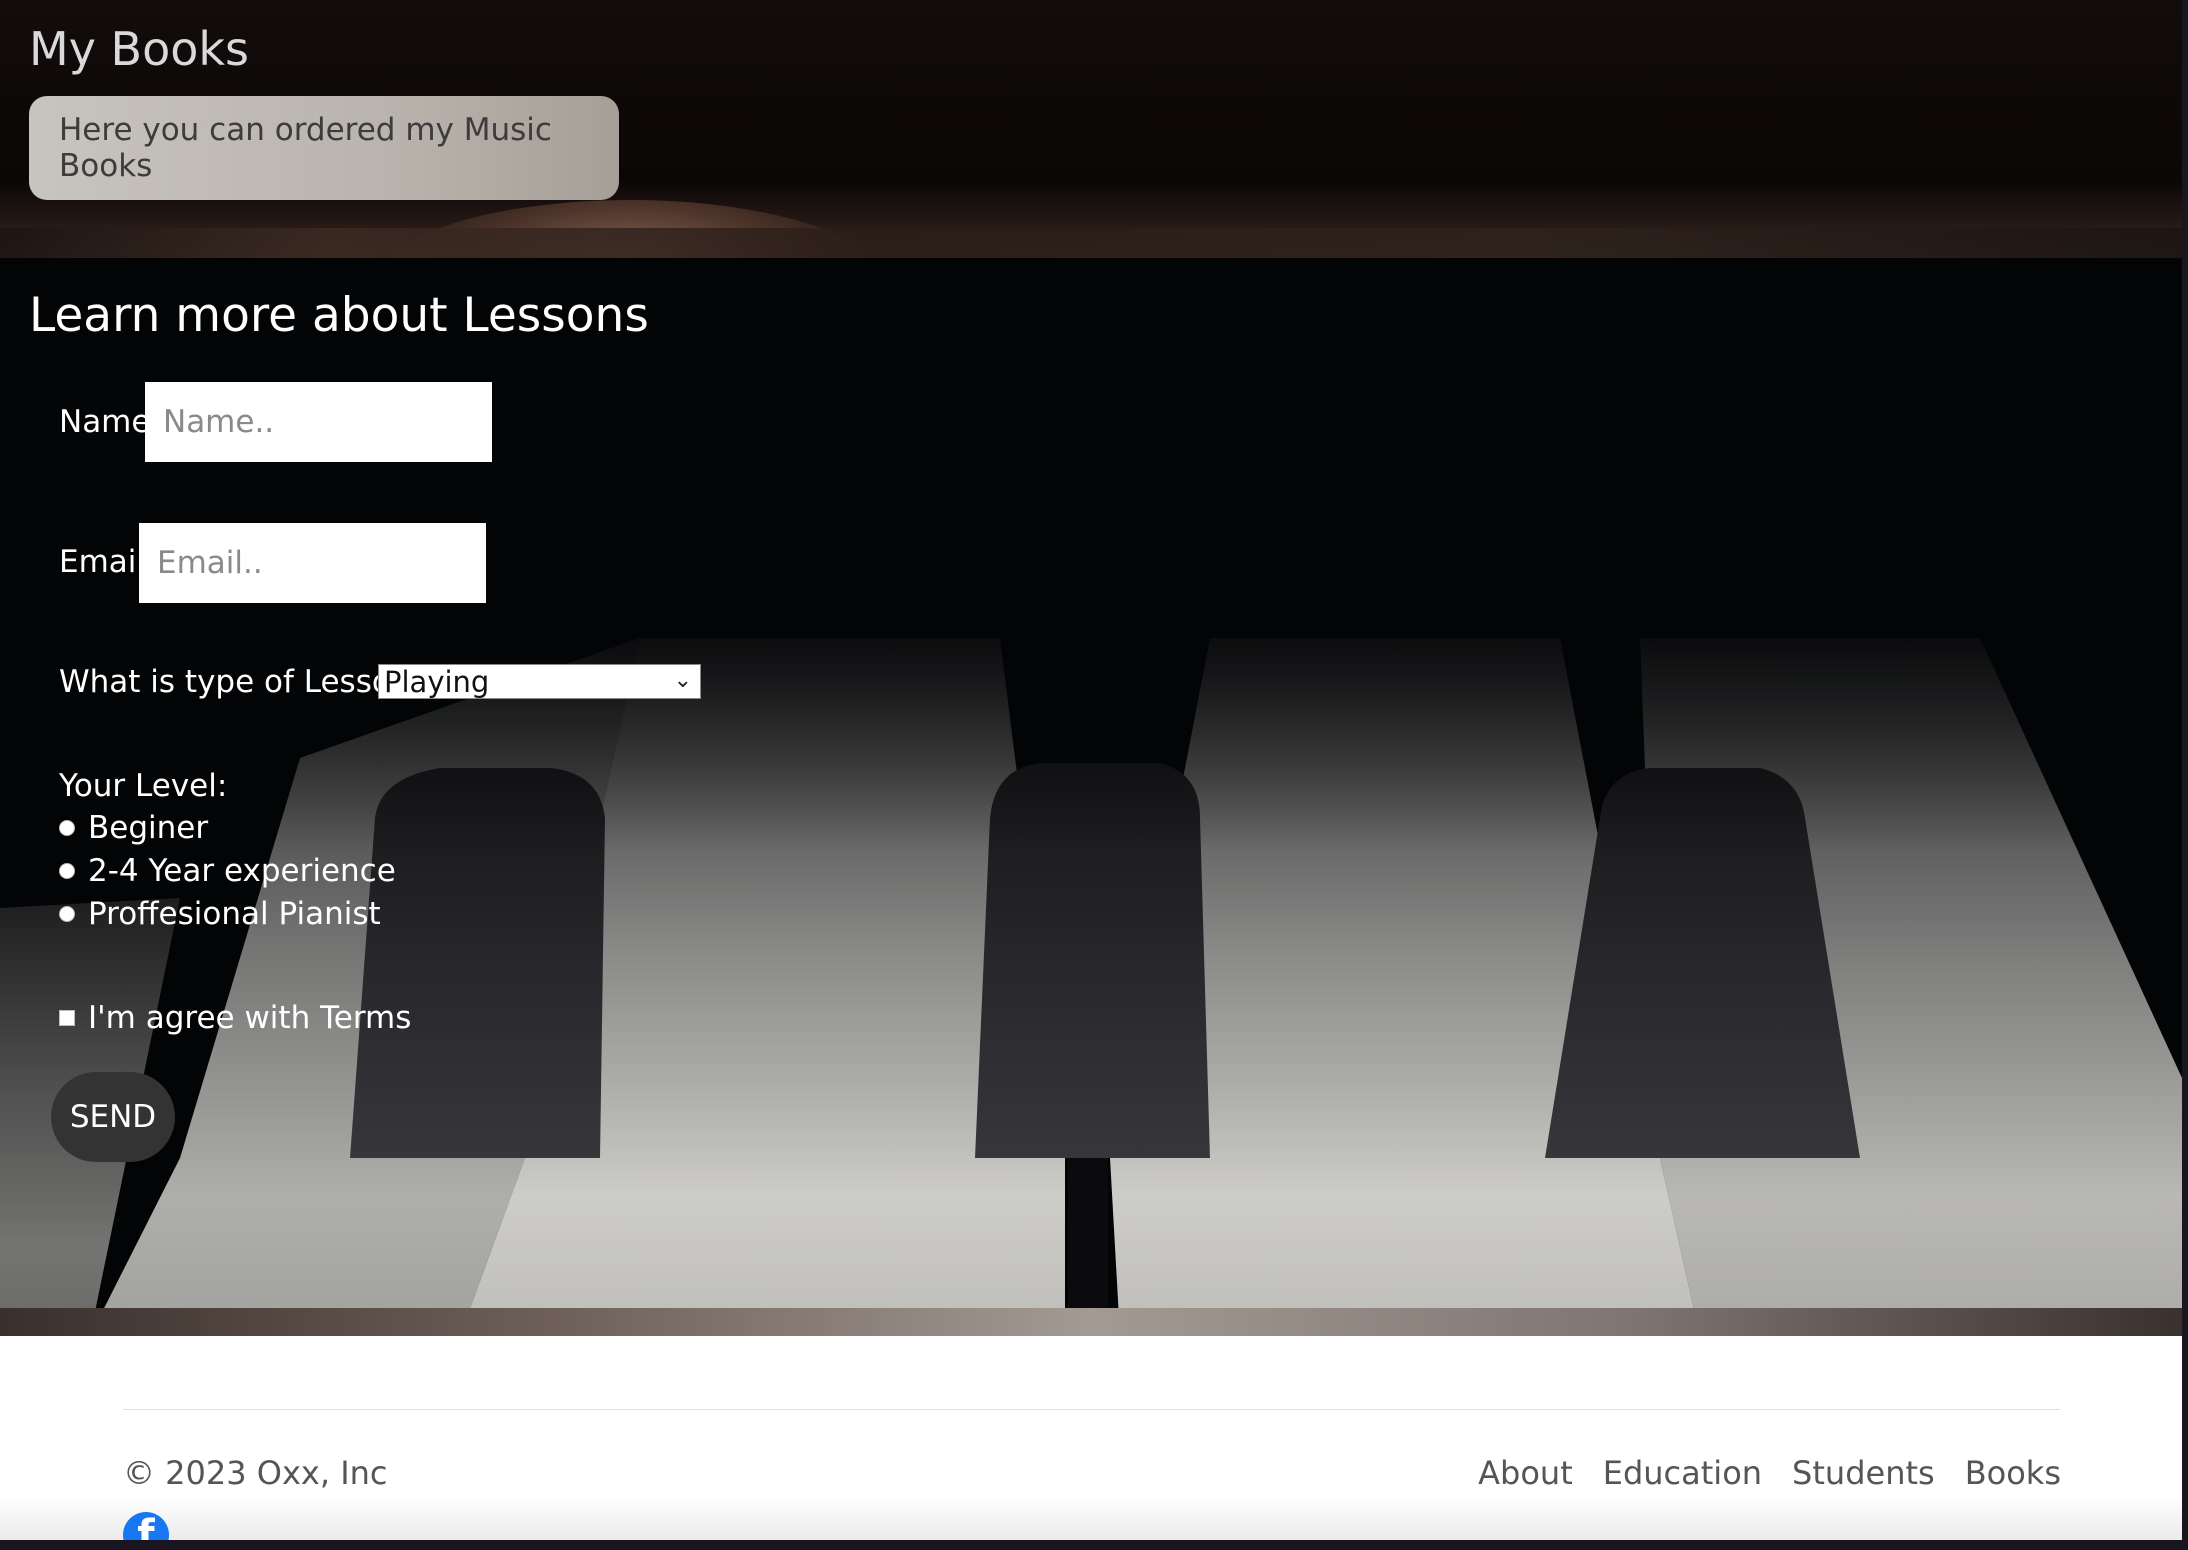  Describe the element at coordinates (139, 49) in the screenshot. I see `page-title: My Books` at that location.